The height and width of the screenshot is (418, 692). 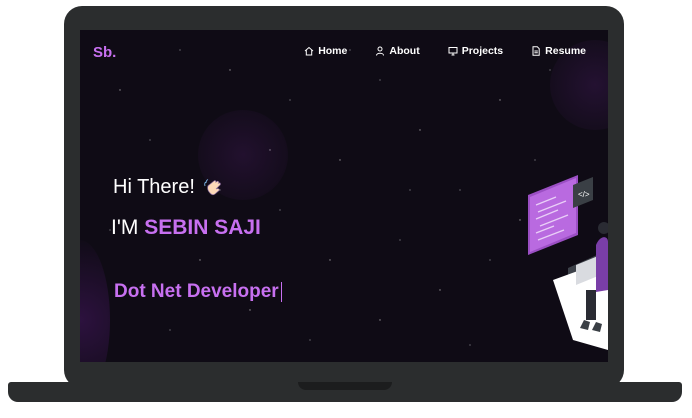 I want to click on nav-projects: Projects, so click(x=475, y=51).